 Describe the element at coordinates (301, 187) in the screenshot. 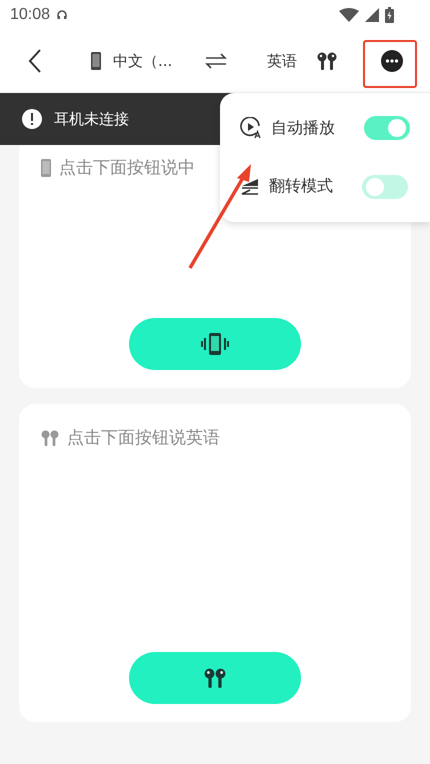

I see `menu-item-label: 翻转模式` at that location.